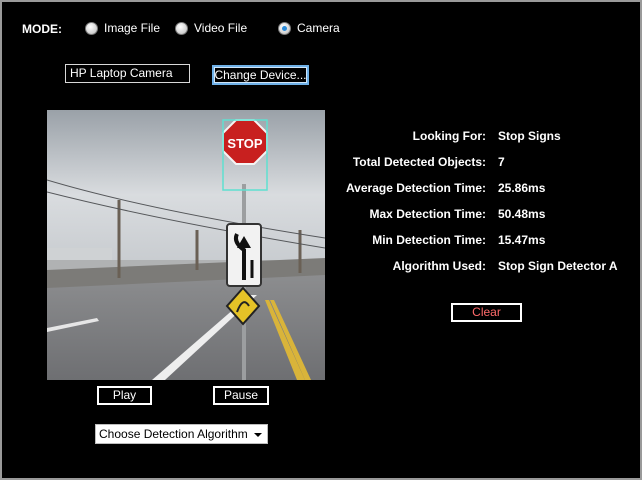 The height and width of the screenshot is (480, 642). Describe the element at coordinates (132, 28) in the screenshot. I see `radio-label: Image File` at that location.